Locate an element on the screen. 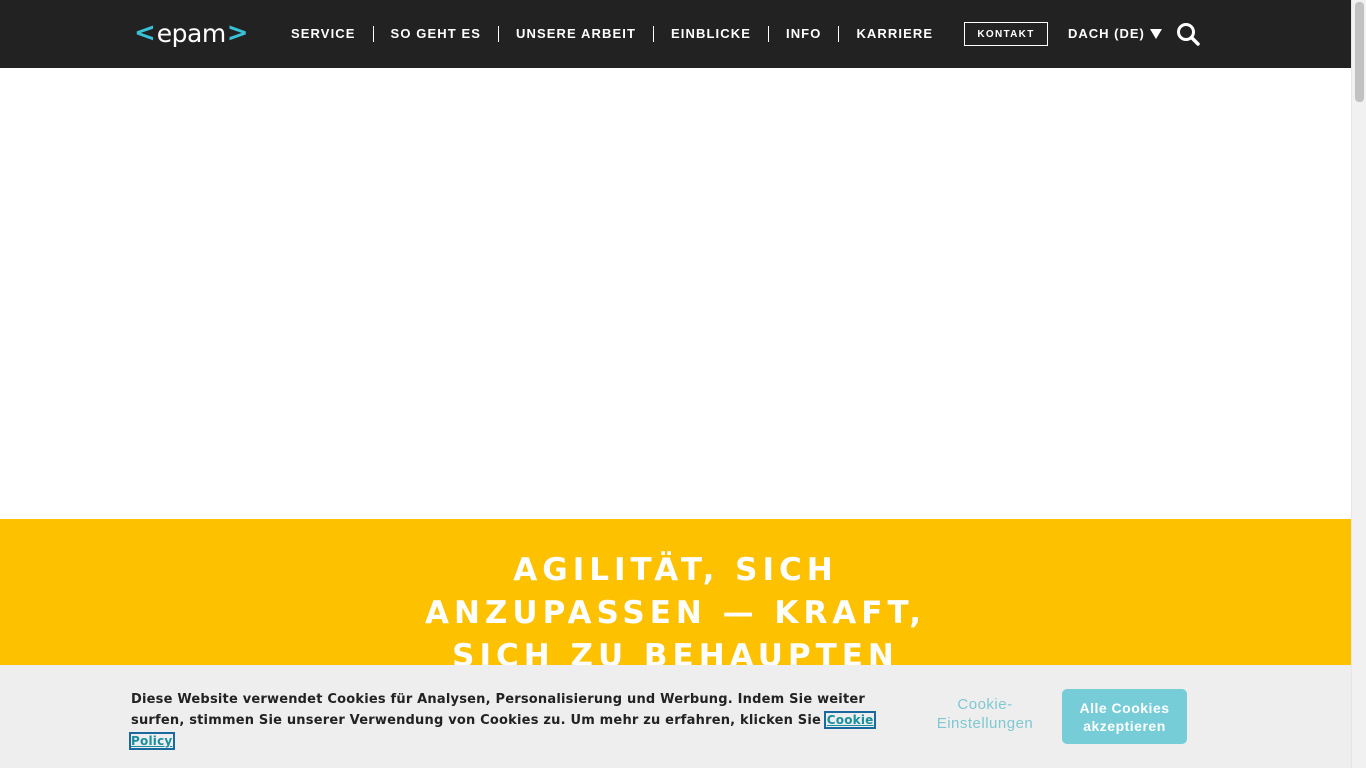 The height and width of the screenshot is (768, 1366). nav-item-so-geht-es: SO GEHT ES is located at coordinates (435, 34).